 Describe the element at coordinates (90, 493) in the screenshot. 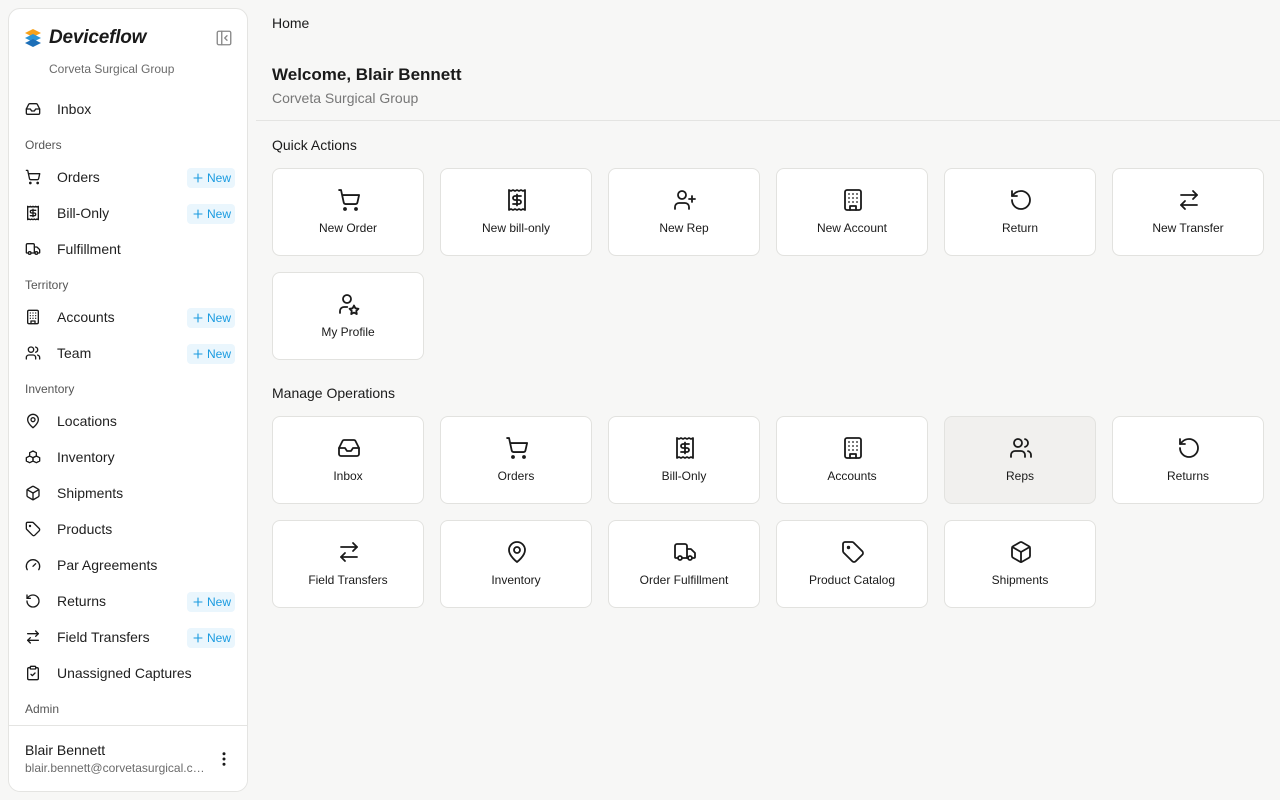

I see `sidebar-item-label: Shipments` at that location.